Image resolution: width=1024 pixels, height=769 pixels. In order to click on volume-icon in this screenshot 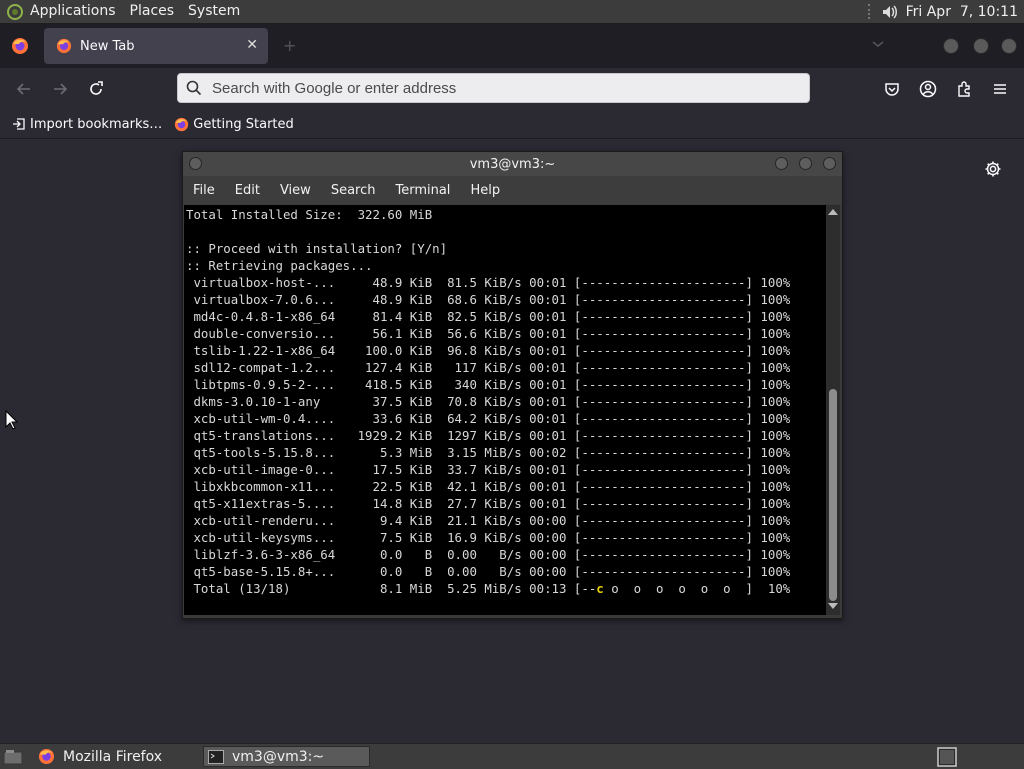, I will do `click(889, 12)`.